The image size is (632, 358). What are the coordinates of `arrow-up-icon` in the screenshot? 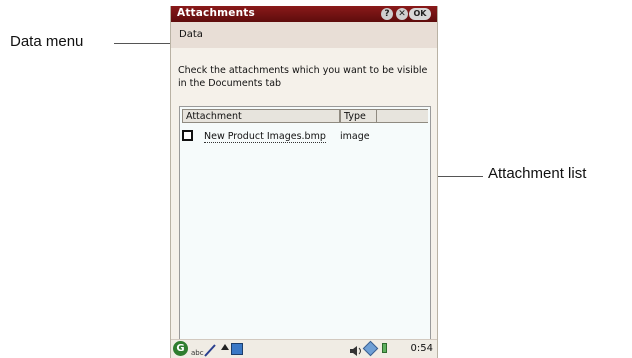 It's located at (225, 347).